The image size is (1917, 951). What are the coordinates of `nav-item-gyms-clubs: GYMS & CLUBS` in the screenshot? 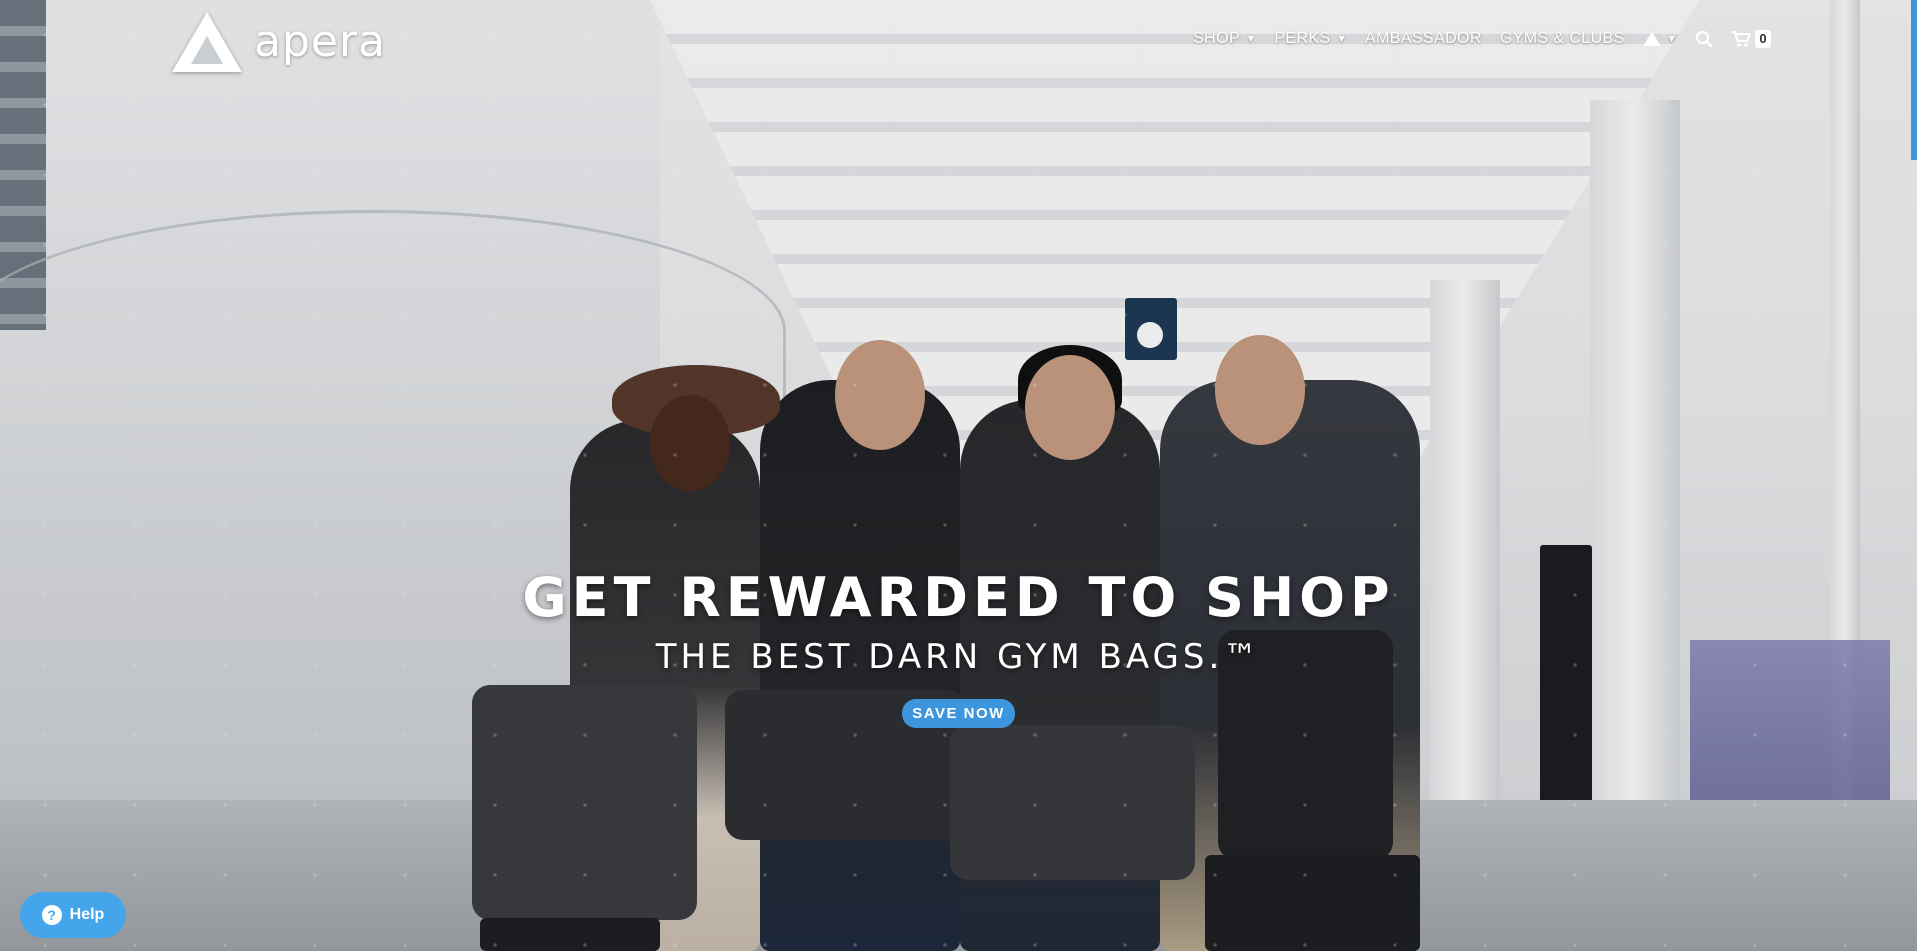 It's located at (1562, 39).